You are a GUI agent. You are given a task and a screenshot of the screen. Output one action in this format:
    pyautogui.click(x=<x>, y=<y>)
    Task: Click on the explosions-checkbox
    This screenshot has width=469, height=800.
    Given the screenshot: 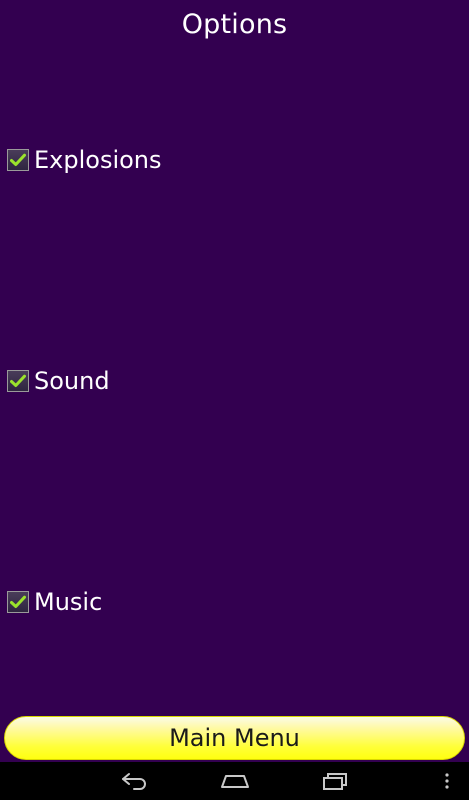 What is the action you would take?
    pyautogui.click(x=18, y=160)
    